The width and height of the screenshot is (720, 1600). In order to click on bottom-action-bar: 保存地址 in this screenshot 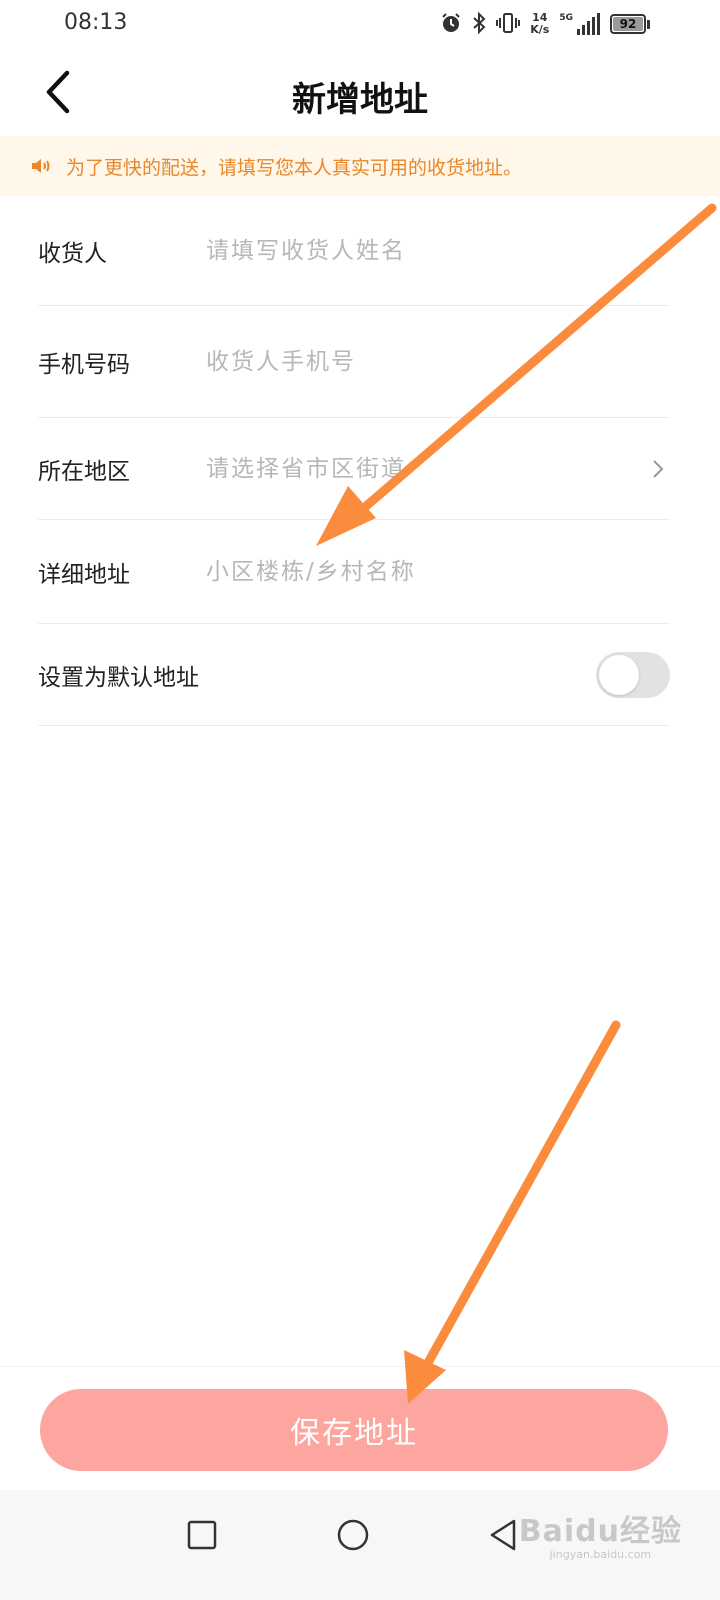, I will do `click(360, 1428)`.